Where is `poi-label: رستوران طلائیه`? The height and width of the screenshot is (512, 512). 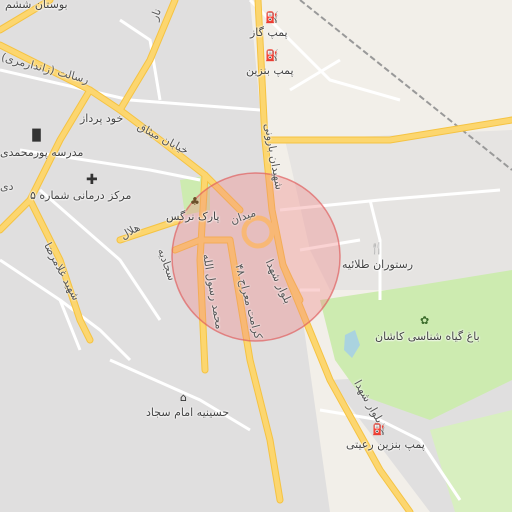
poi-label: رستوران طلائیه is located at coordinates (378, 264).